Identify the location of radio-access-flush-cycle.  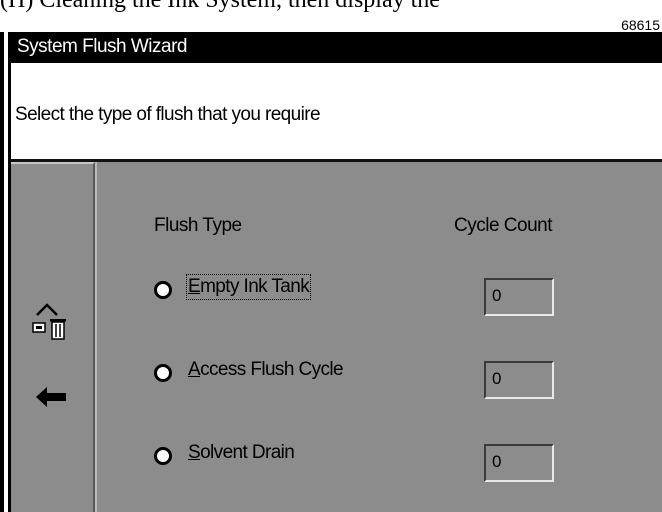
(163, 373).